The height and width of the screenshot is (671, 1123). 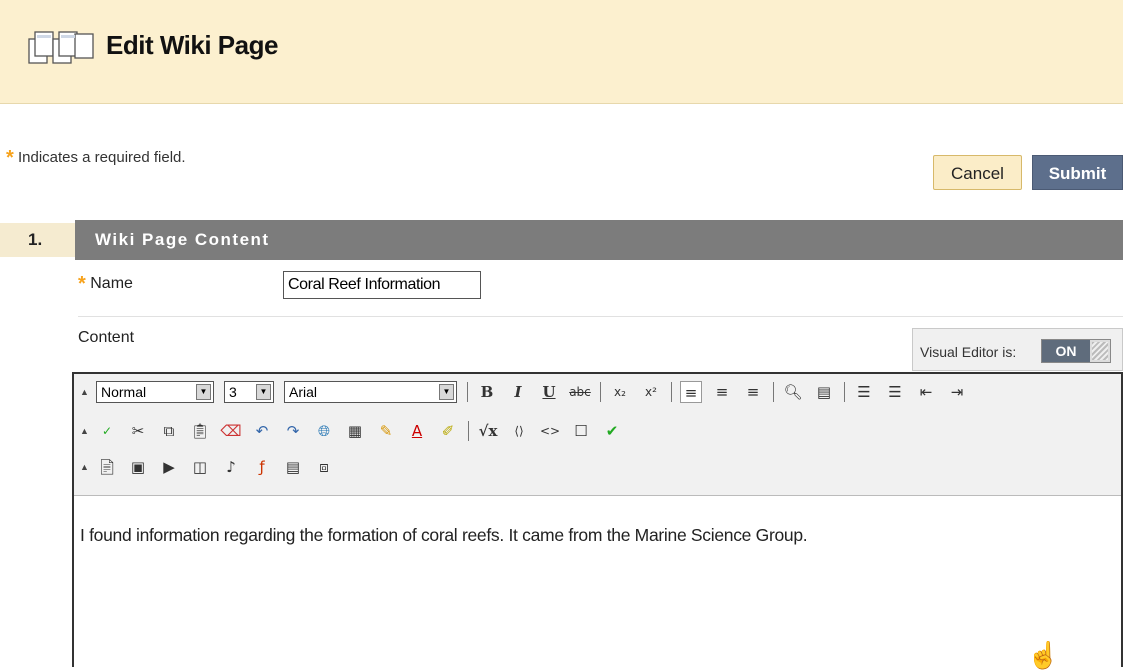 I want to click on embed-code-icon: ⟨⟩, so click(x=519, y=431).